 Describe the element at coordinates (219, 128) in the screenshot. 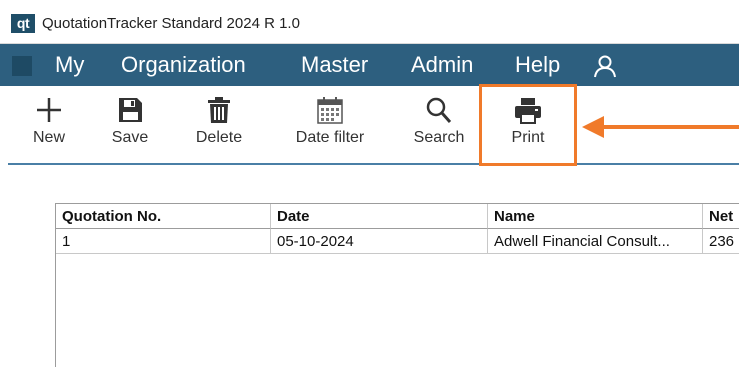

I see `delete-button: Delete` at that location.